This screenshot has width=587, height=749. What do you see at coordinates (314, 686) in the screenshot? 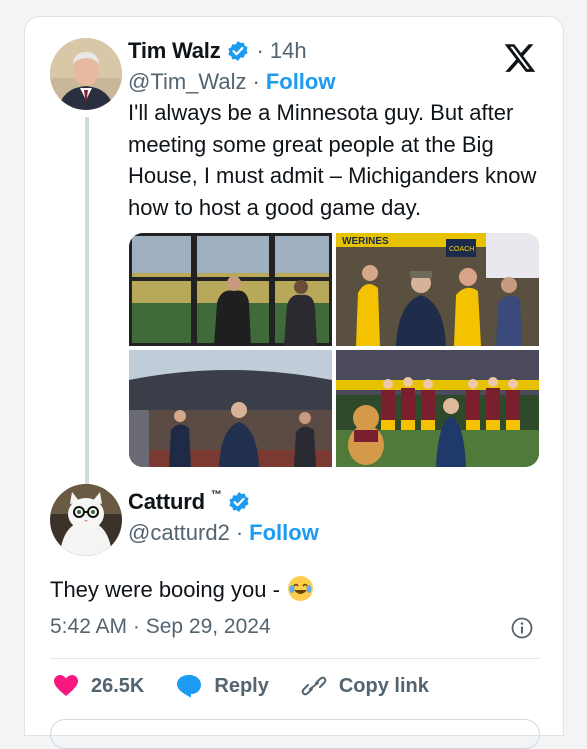
I see `link-icon` at bounding box center [314, 686].